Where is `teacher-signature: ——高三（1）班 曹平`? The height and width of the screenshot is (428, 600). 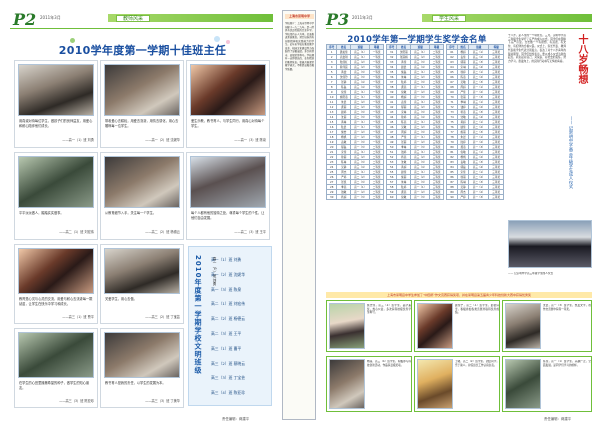 teacher-signature: ——高三（1）班 曹平 is located at coordinates (78, 317).